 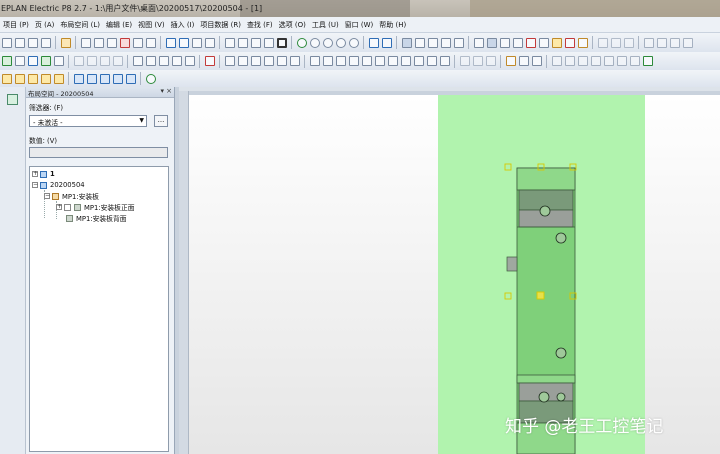 I want to click on undo-icon, so click(x=170, y=42).